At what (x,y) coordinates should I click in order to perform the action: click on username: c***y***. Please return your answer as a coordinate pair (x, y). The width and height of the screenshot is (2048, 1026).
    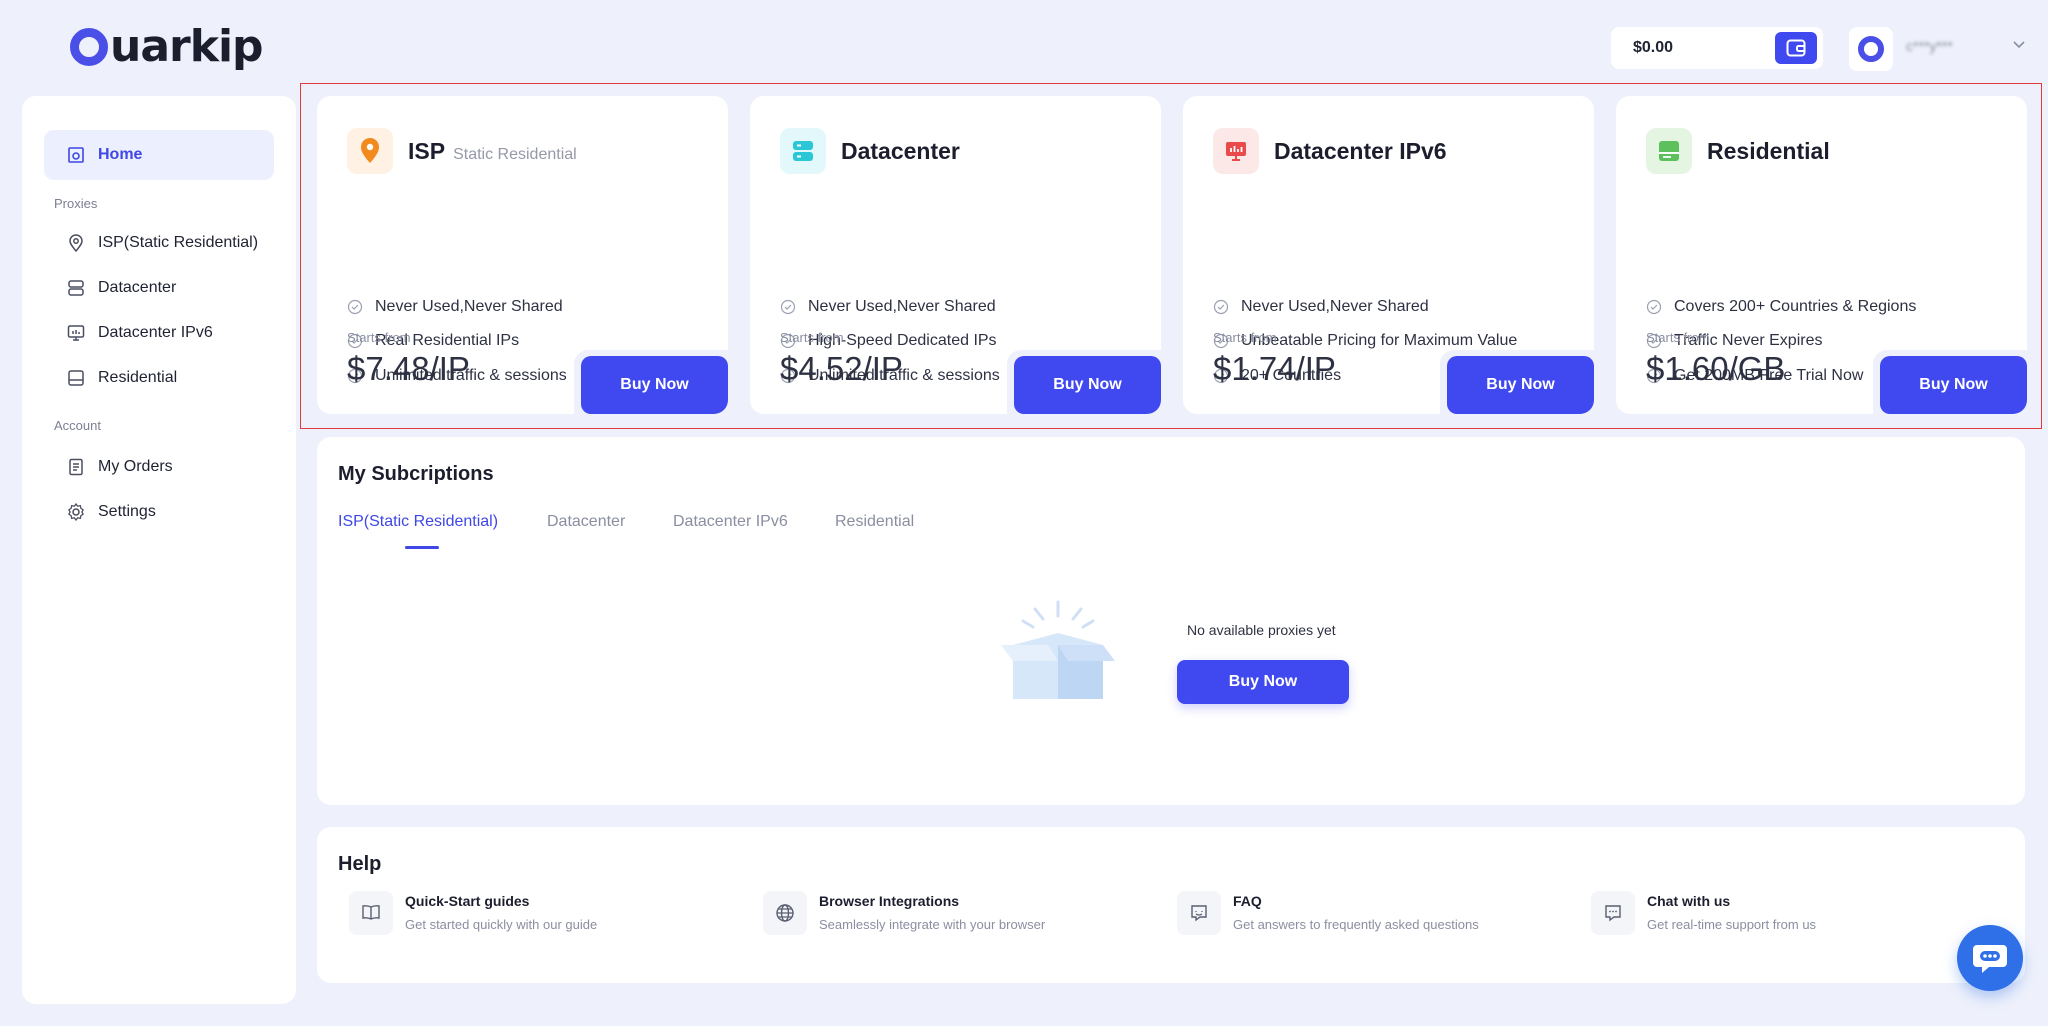
    Looking at the image, I should click on (1952, 46).